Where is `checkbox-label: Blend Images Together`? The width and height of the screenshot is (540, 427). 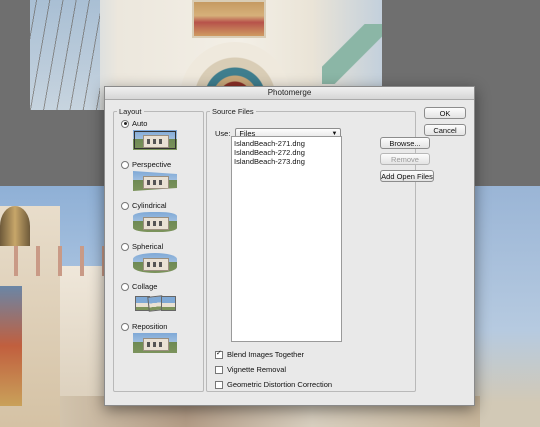
checkbox-label: Blend Images Together is located at coordinates (265, 354).